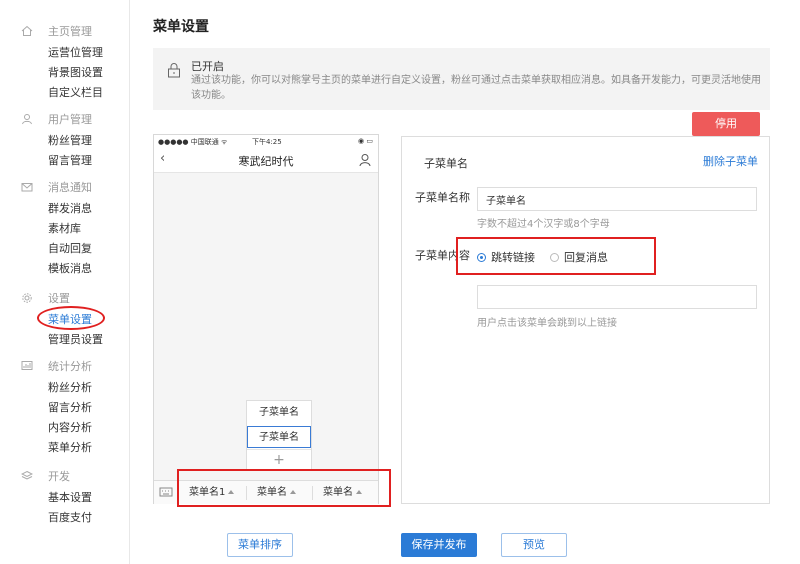  I want to click on sidebar-item-materials: 素材库, so click(65, 229).